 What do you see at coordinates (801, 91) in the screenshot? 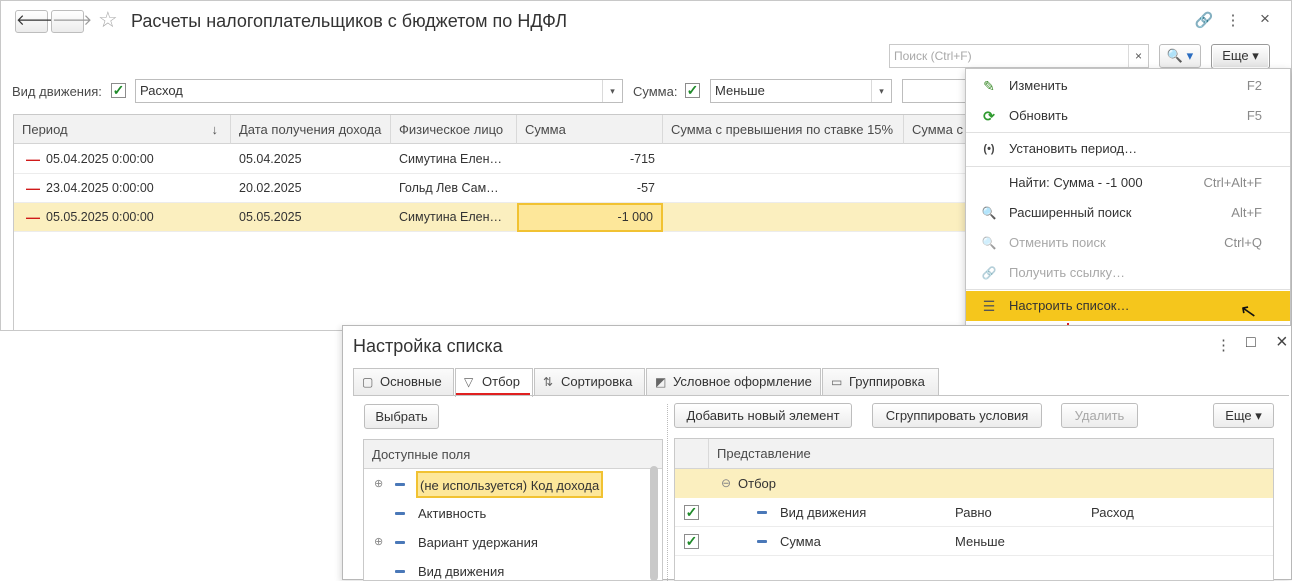
I see `sum-condition-select: Меньше ▾` at bounding box center [801, 91].